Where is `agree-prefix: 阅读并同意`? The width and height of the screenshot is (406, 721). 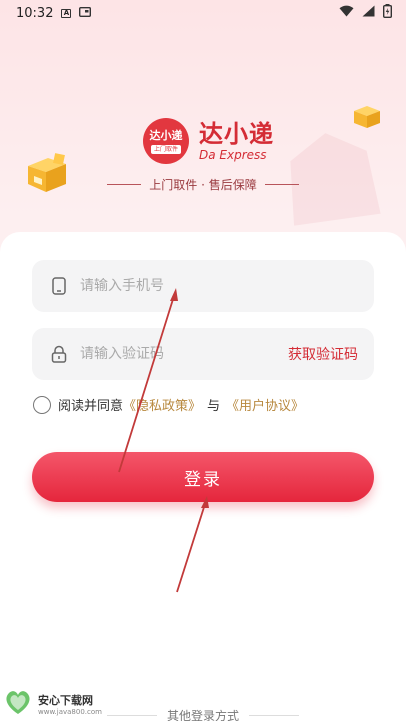
agree-prefix: 阅读并同意 is located at coordinates (91, 406).